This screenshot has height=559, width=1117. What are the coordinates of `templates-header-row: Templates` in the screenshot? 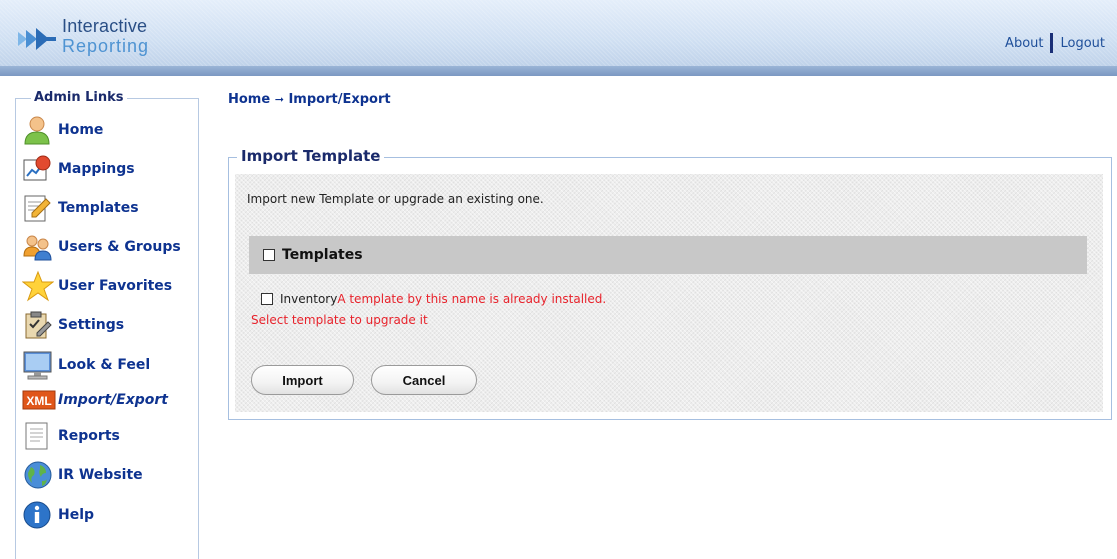 It's located at (668, 255).